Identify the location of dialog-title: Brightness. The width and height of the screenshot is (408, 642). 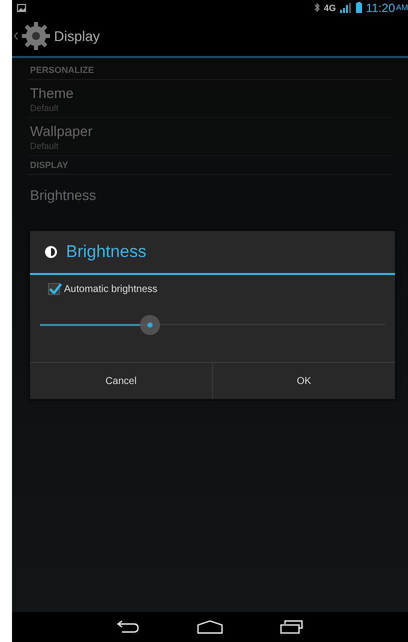
(106, 252).